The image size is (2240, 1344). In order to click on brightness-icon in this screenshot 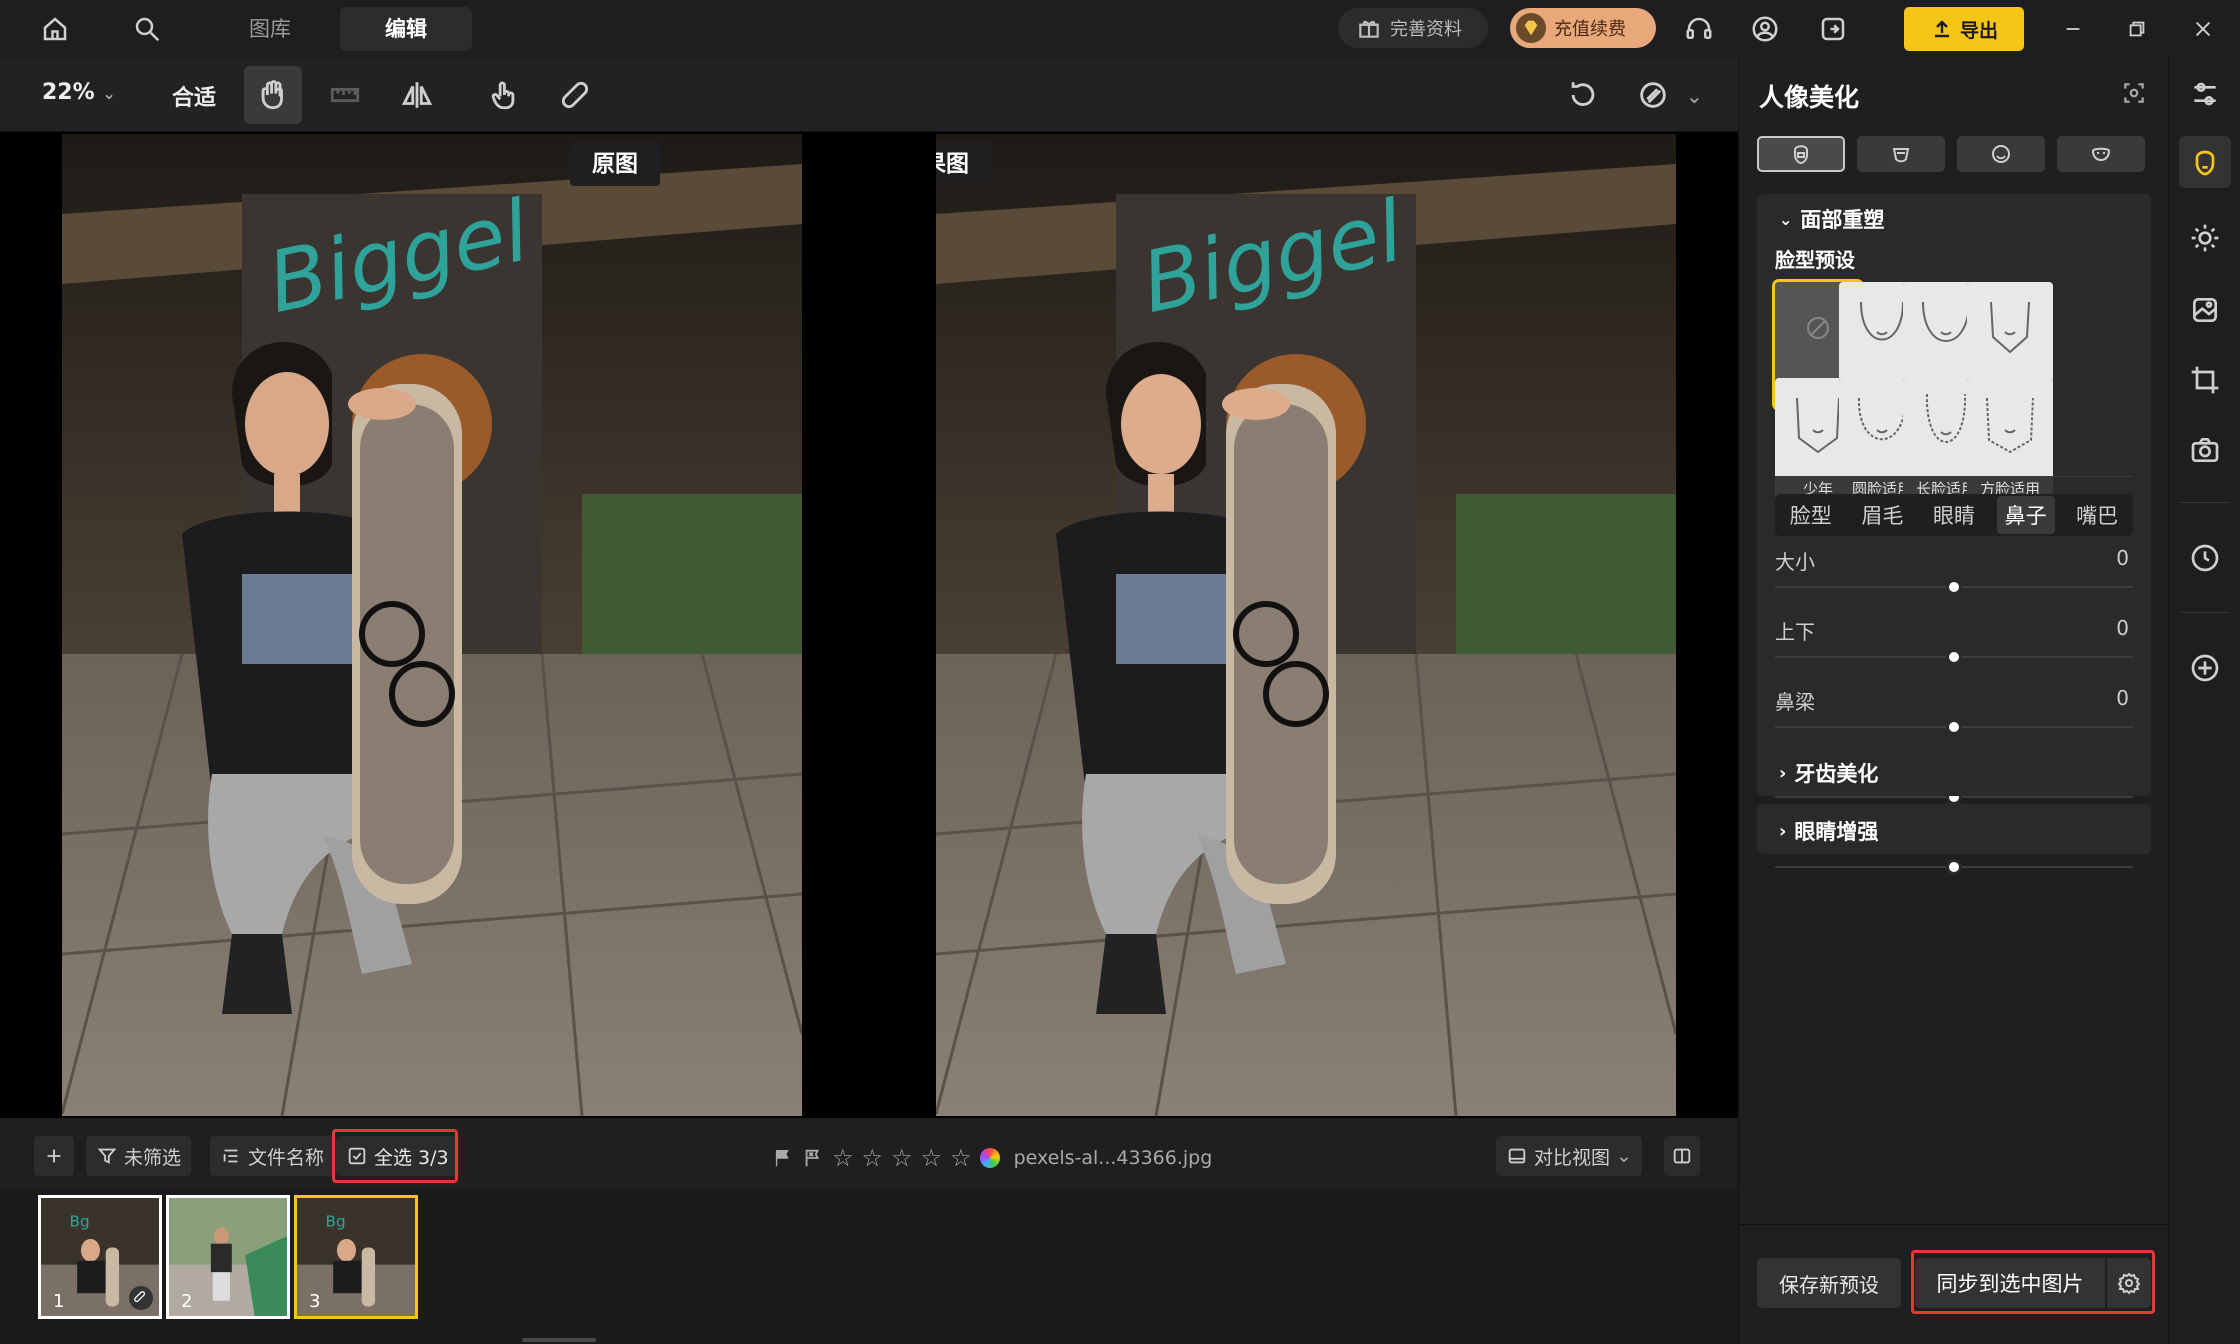, I will do `click(2205, 238)`.